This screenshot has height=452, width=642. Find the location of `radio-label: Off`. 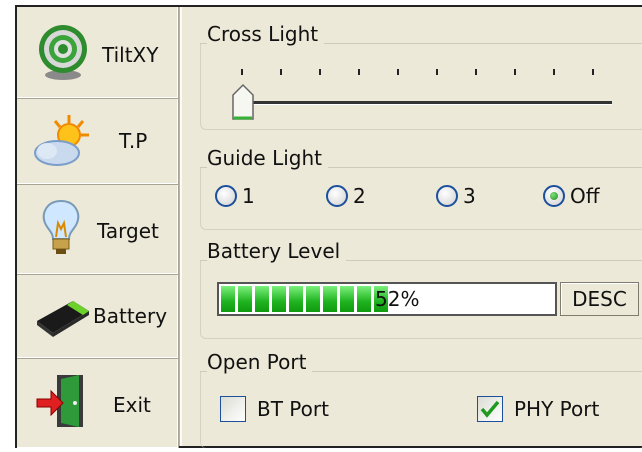

radio-label: Off is located at coordinates (585, 196).